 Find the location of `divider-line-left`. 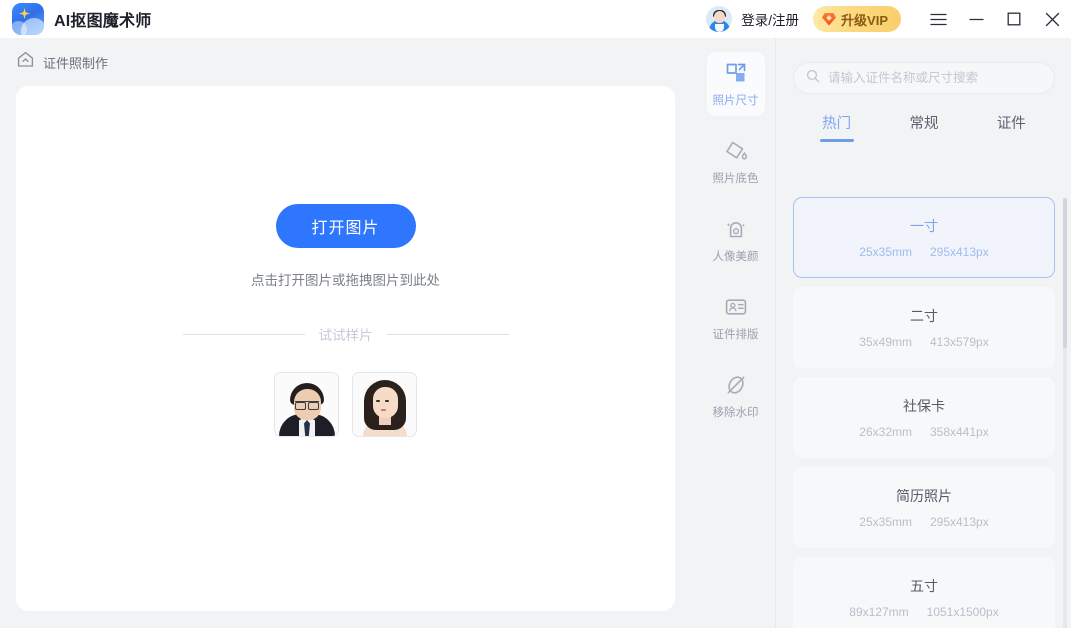

divider-line-left is located at coordinates (243, 334).